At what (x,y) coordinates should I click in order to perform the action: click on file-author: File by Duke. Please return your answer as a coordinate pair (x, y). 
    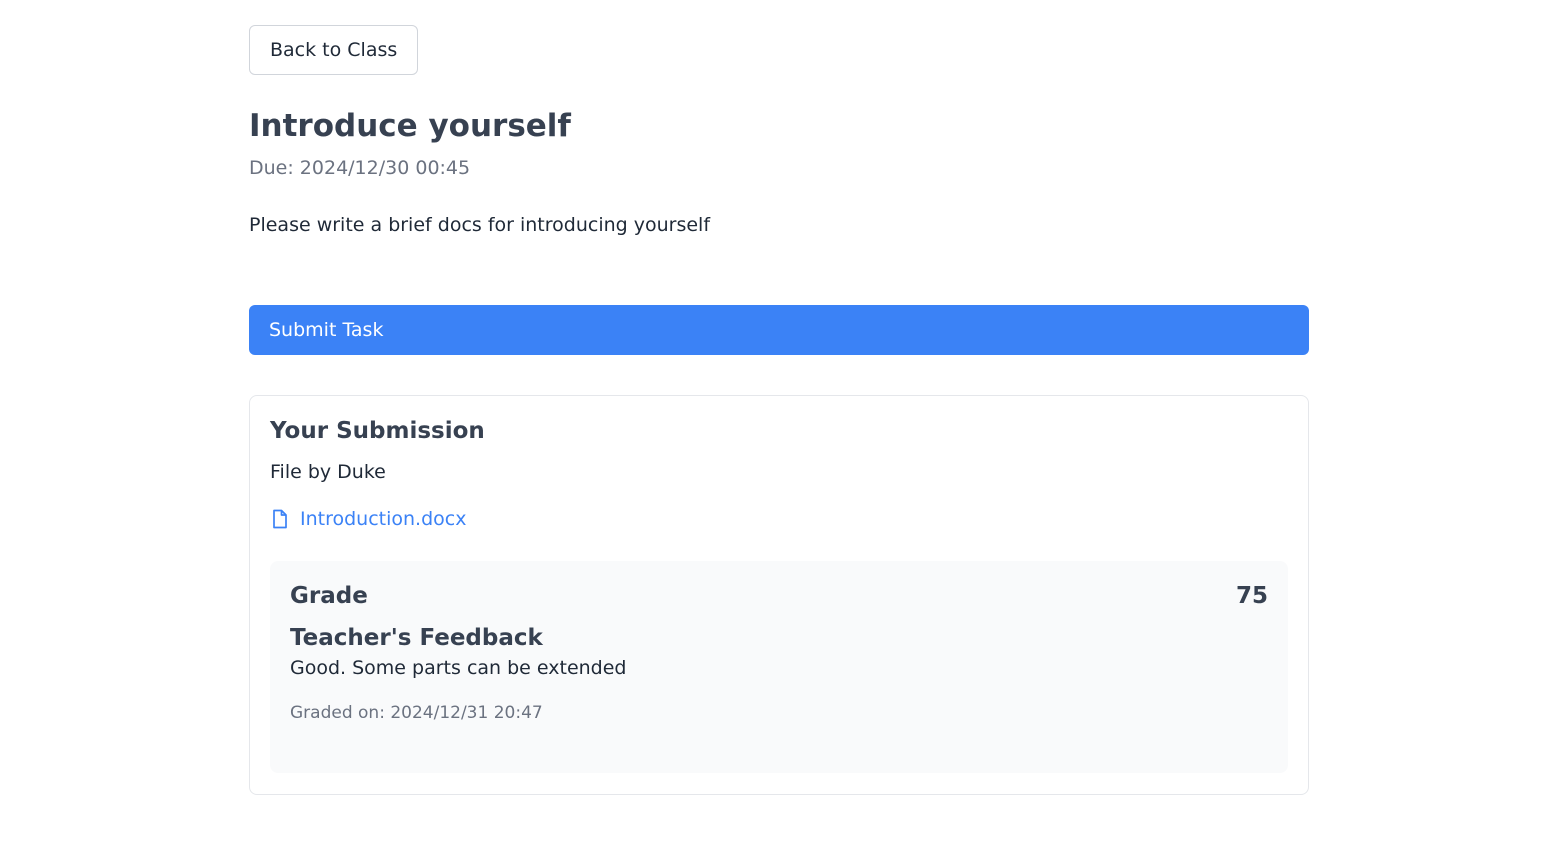
    Looking at the image, I should click on (328, 472).